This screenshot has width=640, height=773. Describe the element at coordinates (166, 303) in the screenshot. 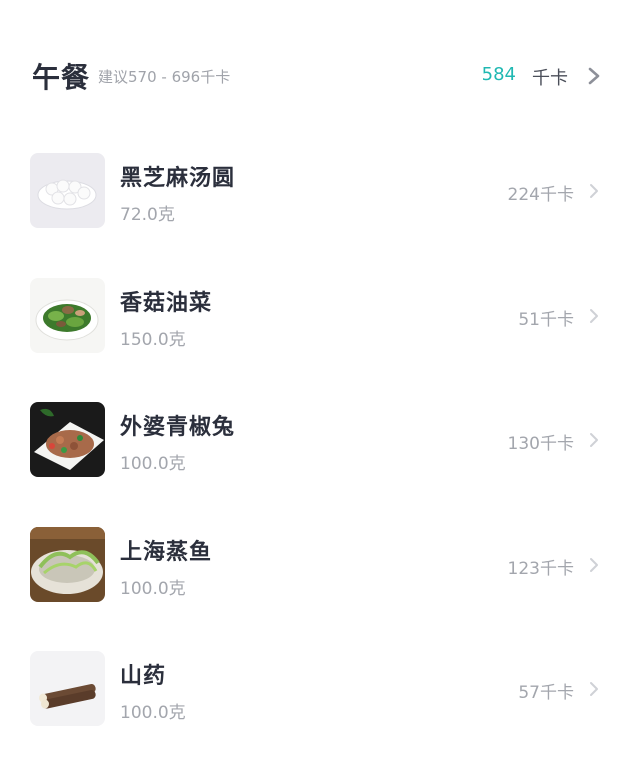

I see `food-name: 香菇油菜` at that location.